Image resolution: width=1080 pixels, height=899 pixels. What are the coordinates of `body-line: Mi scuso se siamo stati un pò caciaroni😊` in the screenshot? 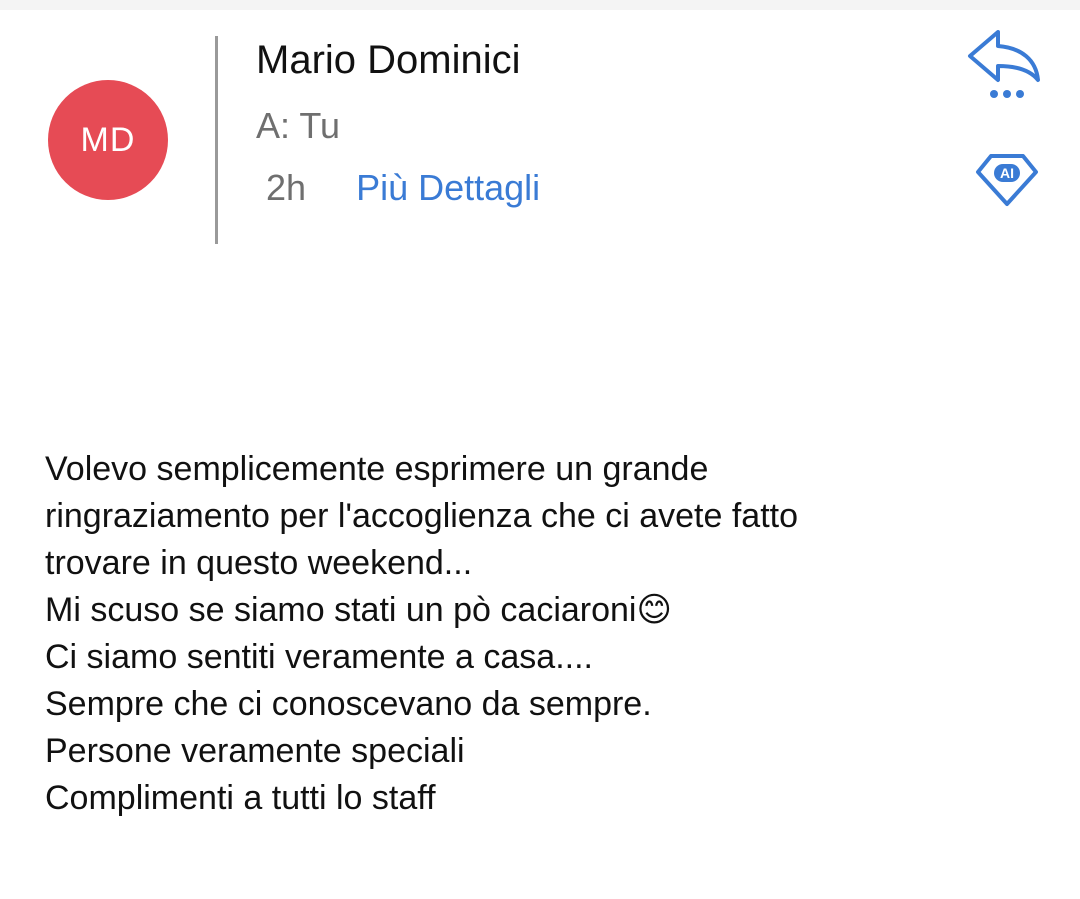 It's located at (358, 610).